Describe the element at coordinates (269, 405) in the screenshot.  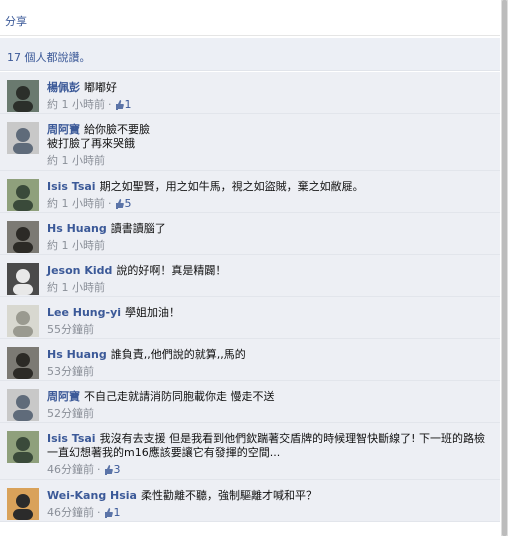
I see `comment-body: 周阿寶 不自己走就請消防同胞載你走 慢走不送 52分鐘前` at that location.